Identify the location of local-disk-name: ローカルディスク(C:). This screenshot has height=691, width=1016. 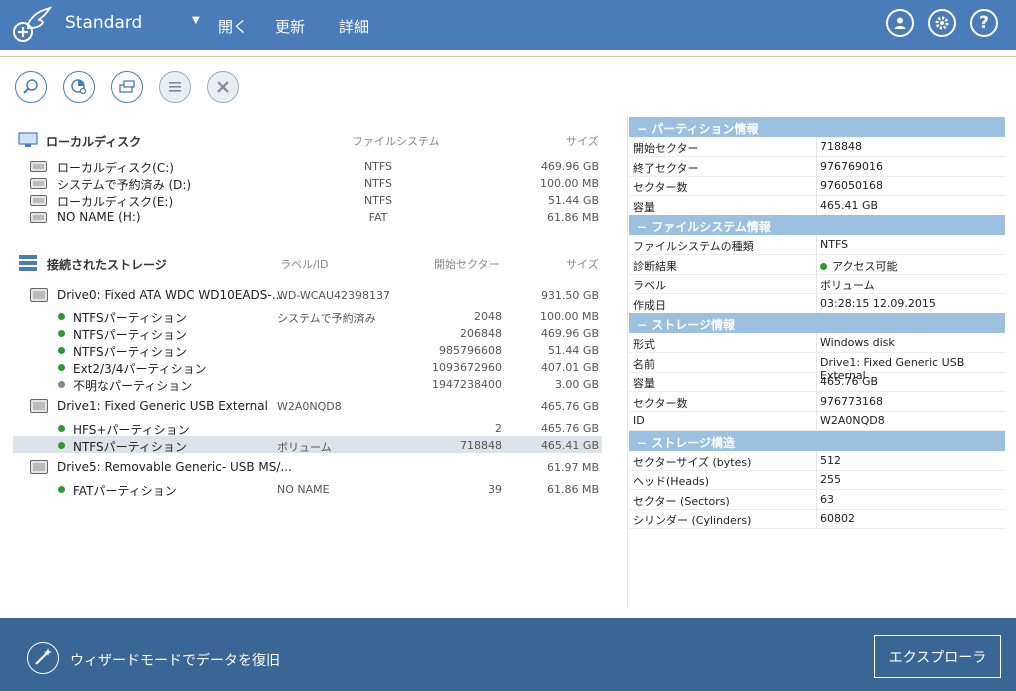
(115, 167).